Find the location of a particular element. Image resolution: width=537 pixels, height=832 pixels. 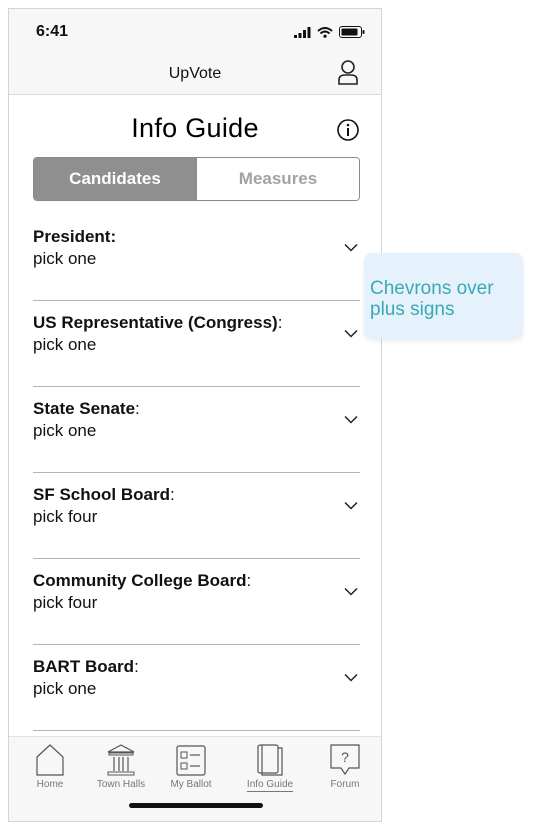

race-row: BART Board: pick one is located at coordinates (196, 688).